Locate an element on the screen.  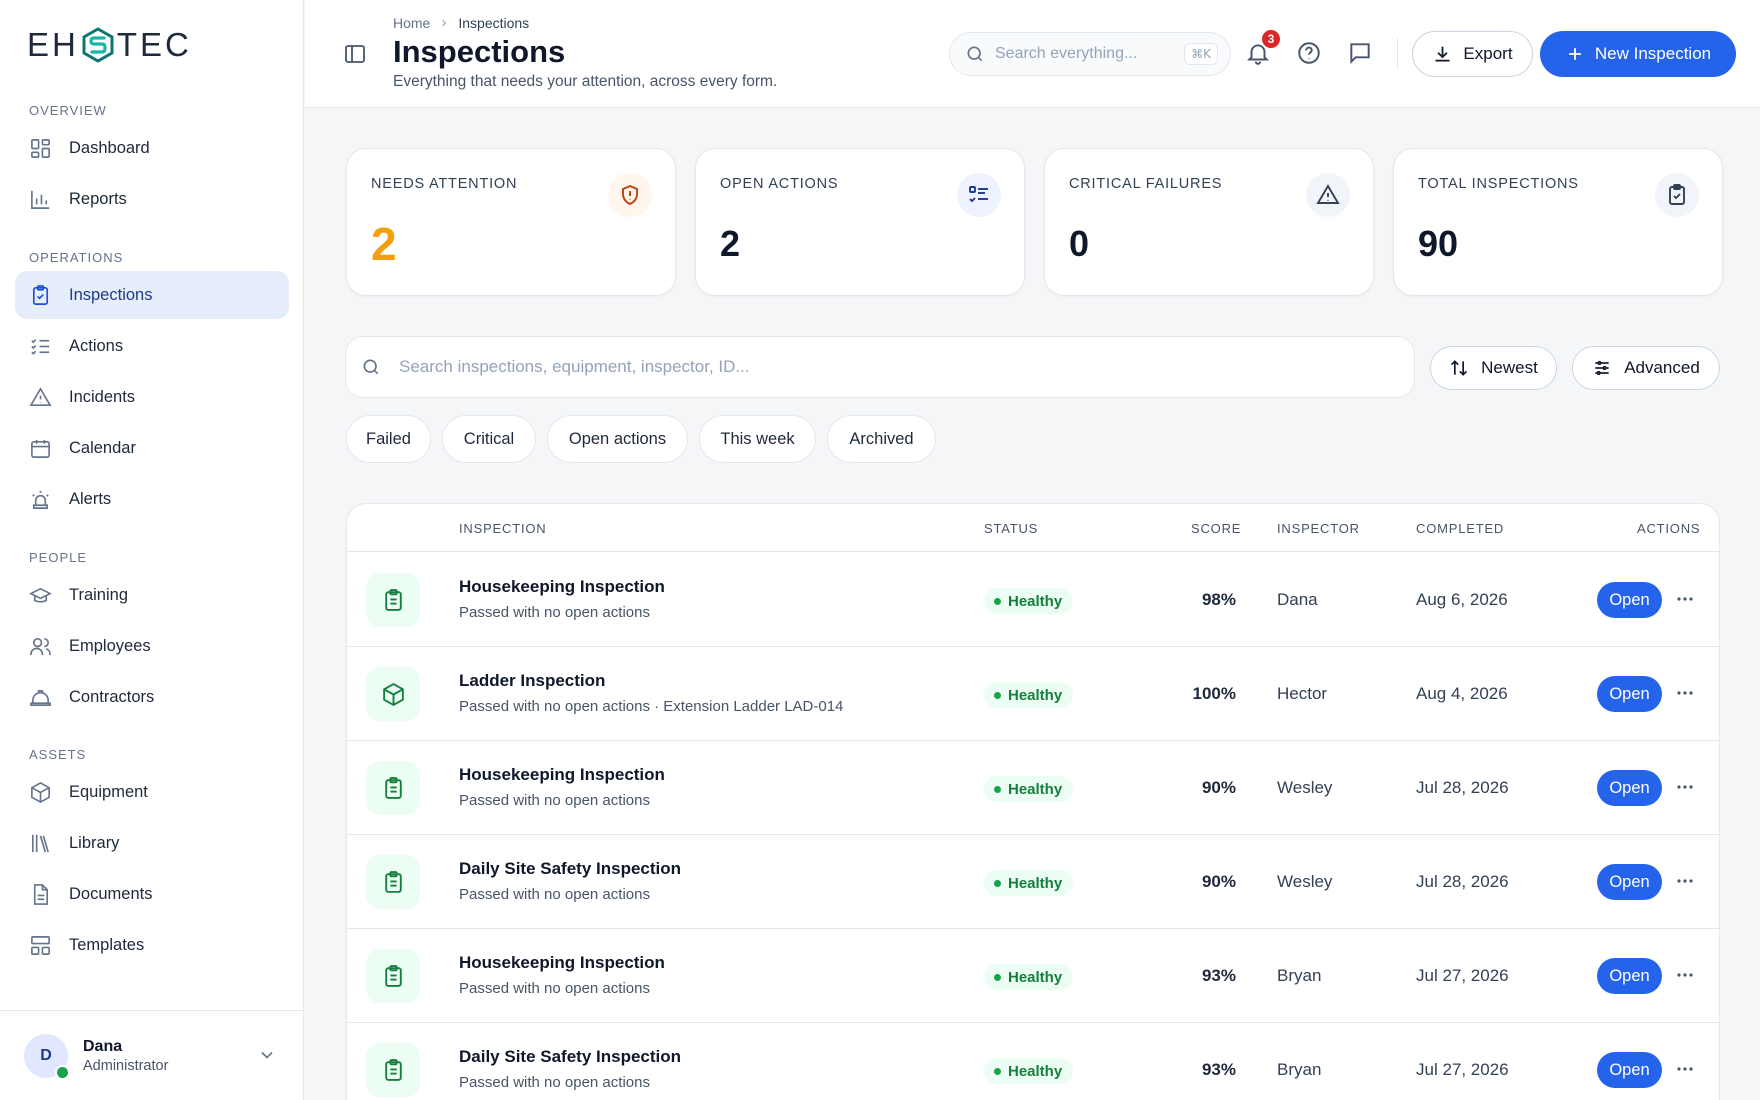
inspection-title: Ladder Inspection is located at coordinates (532, 680).